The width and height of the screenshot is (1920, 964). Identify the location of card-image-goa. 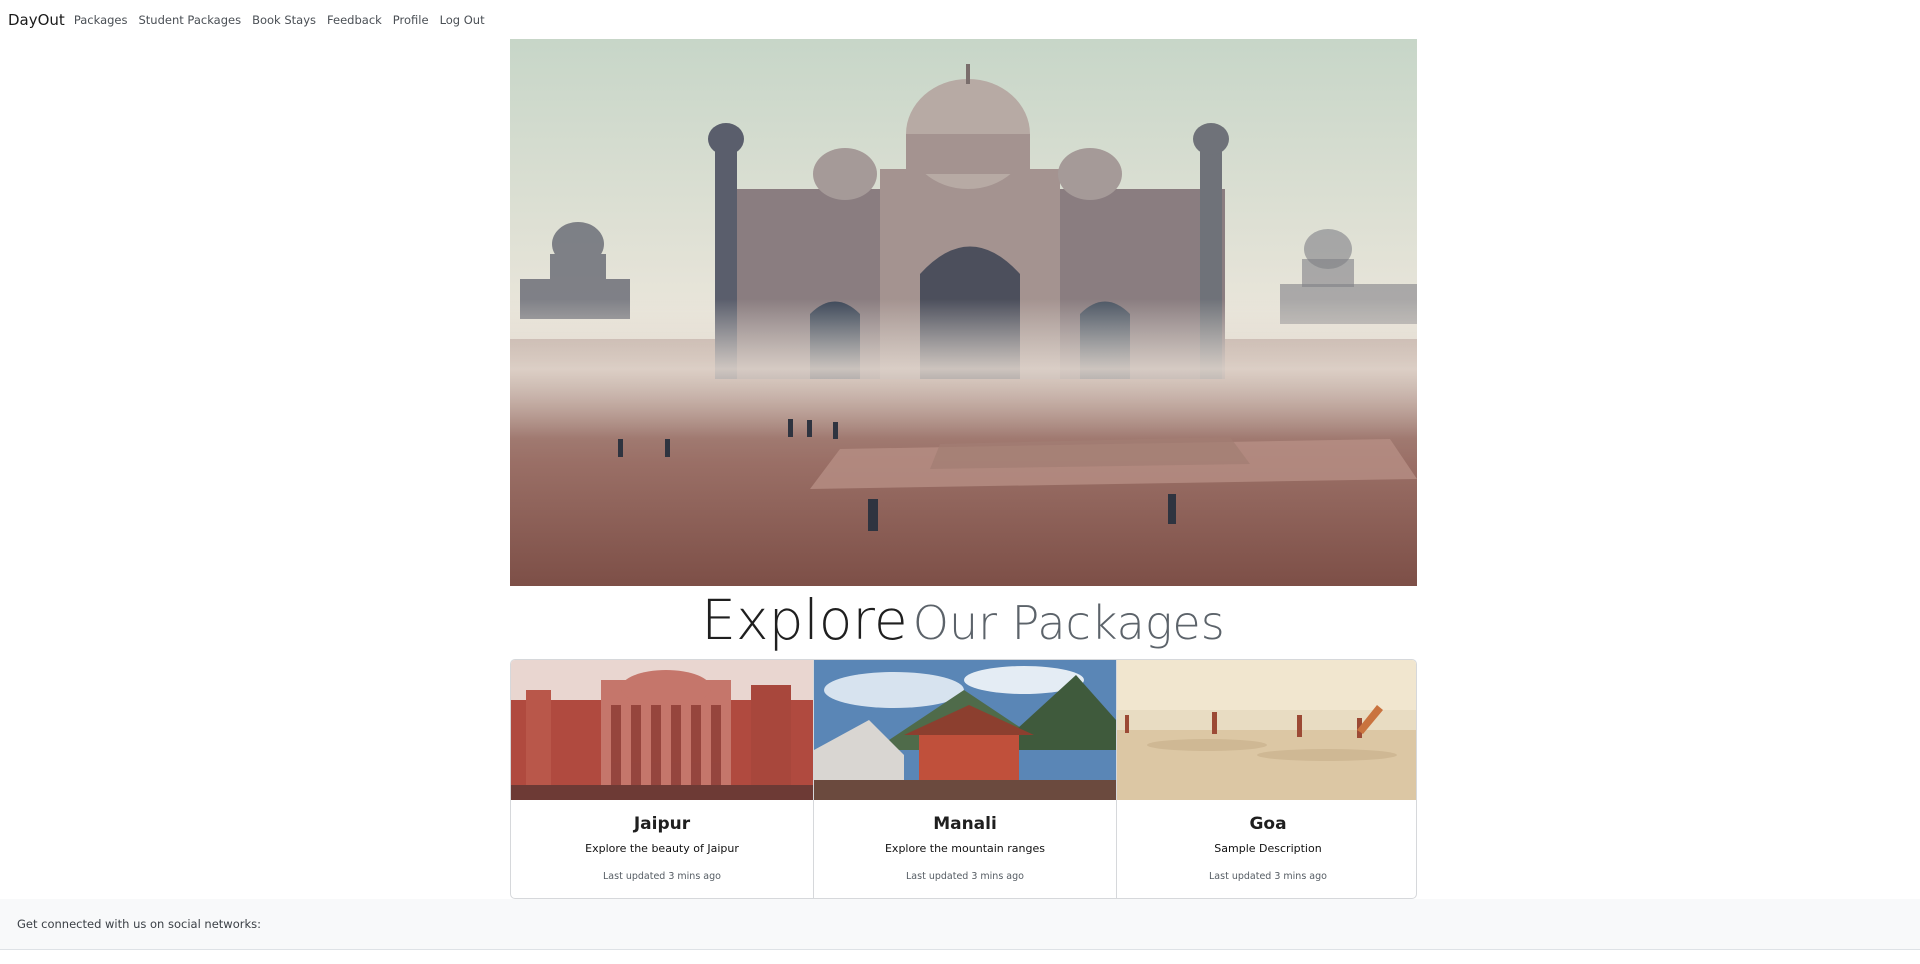
(1266, 730).